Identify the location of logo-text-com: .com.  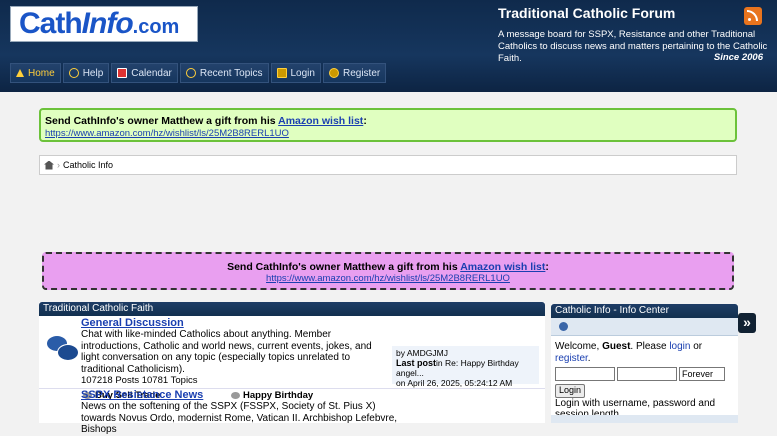
(156, 26).